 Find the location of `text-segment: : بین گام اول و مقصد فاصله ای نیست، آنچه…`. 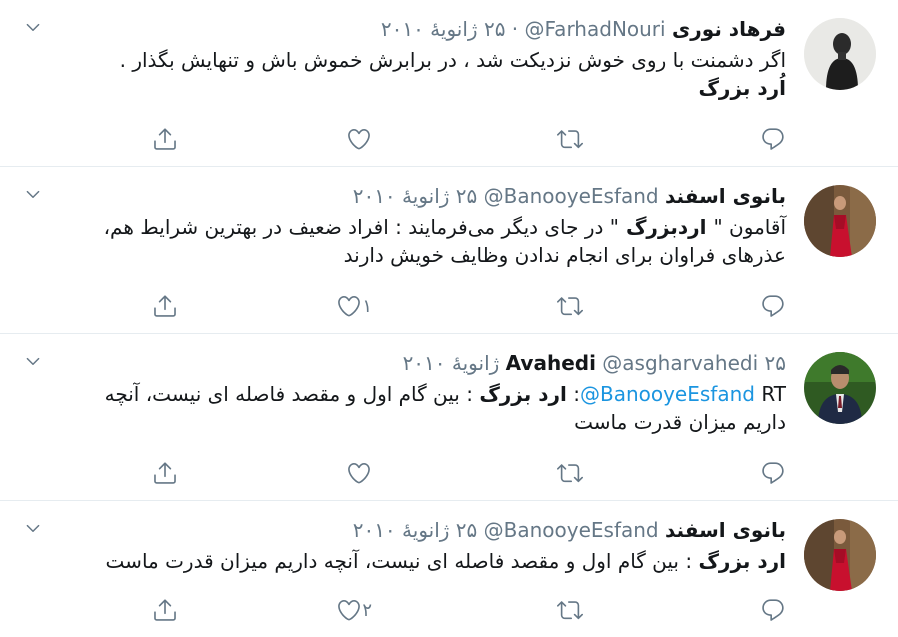

text-segment: : بین گام اول و مقصد فاصله ای نیست، آنچه… is located at coordinates (399, 561).